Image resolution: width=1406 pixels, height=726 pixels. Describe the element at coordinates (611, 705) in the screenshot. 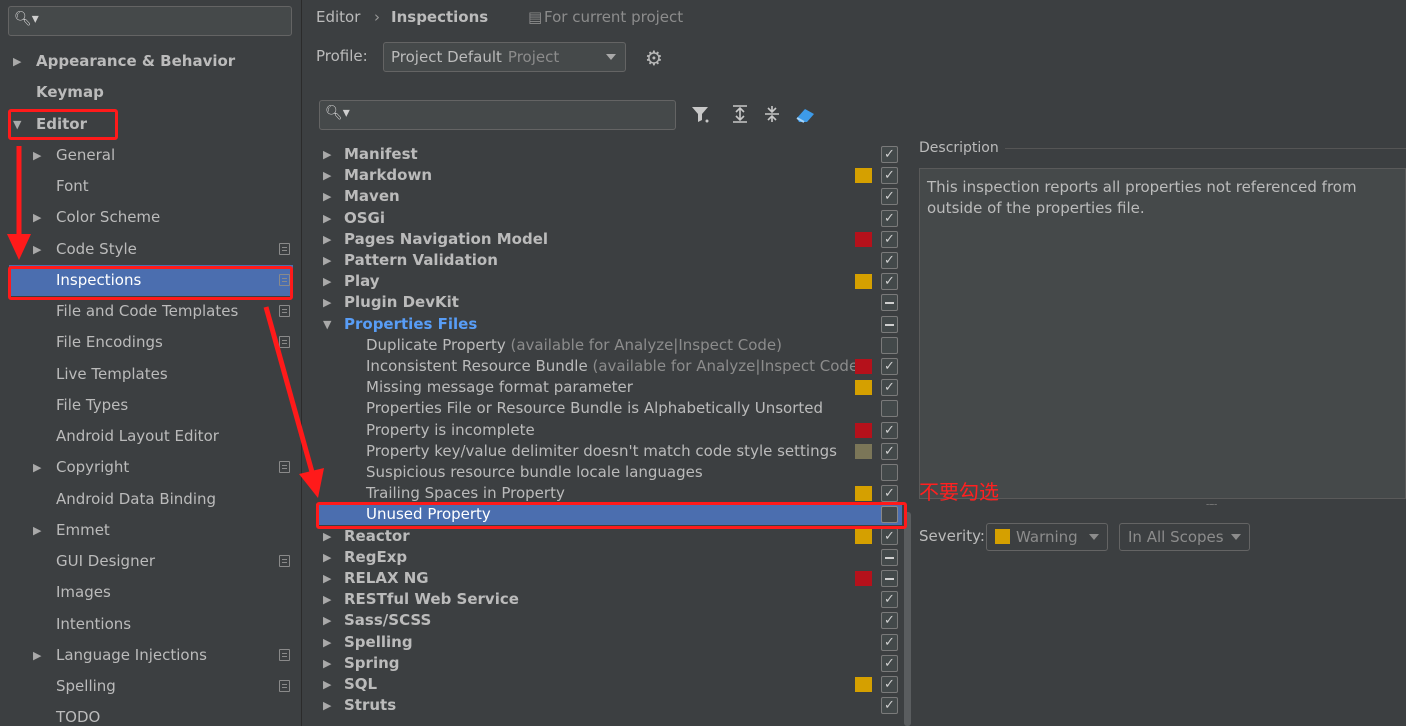

I see `inspection-group-row: ▶ Struts ✓` at that location.